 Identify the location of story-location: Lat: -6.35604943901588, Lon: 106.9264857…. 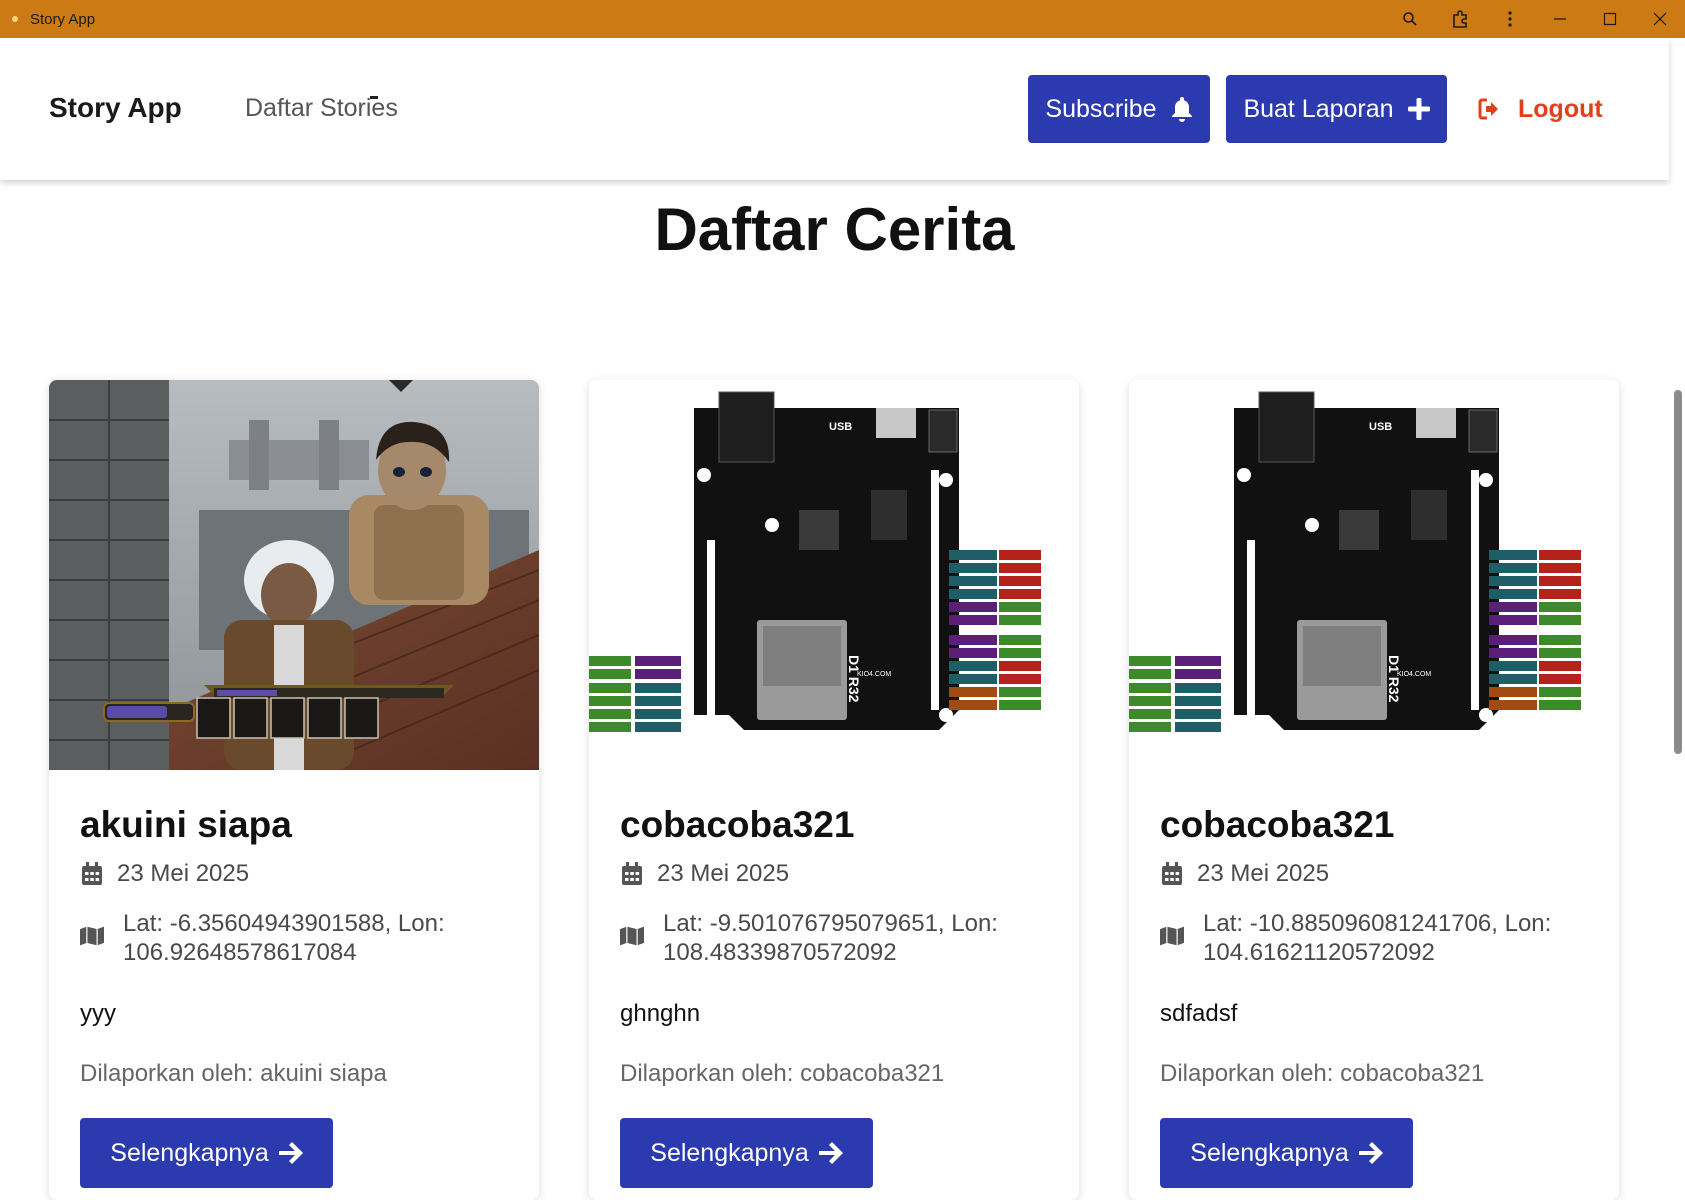
(291, 938).